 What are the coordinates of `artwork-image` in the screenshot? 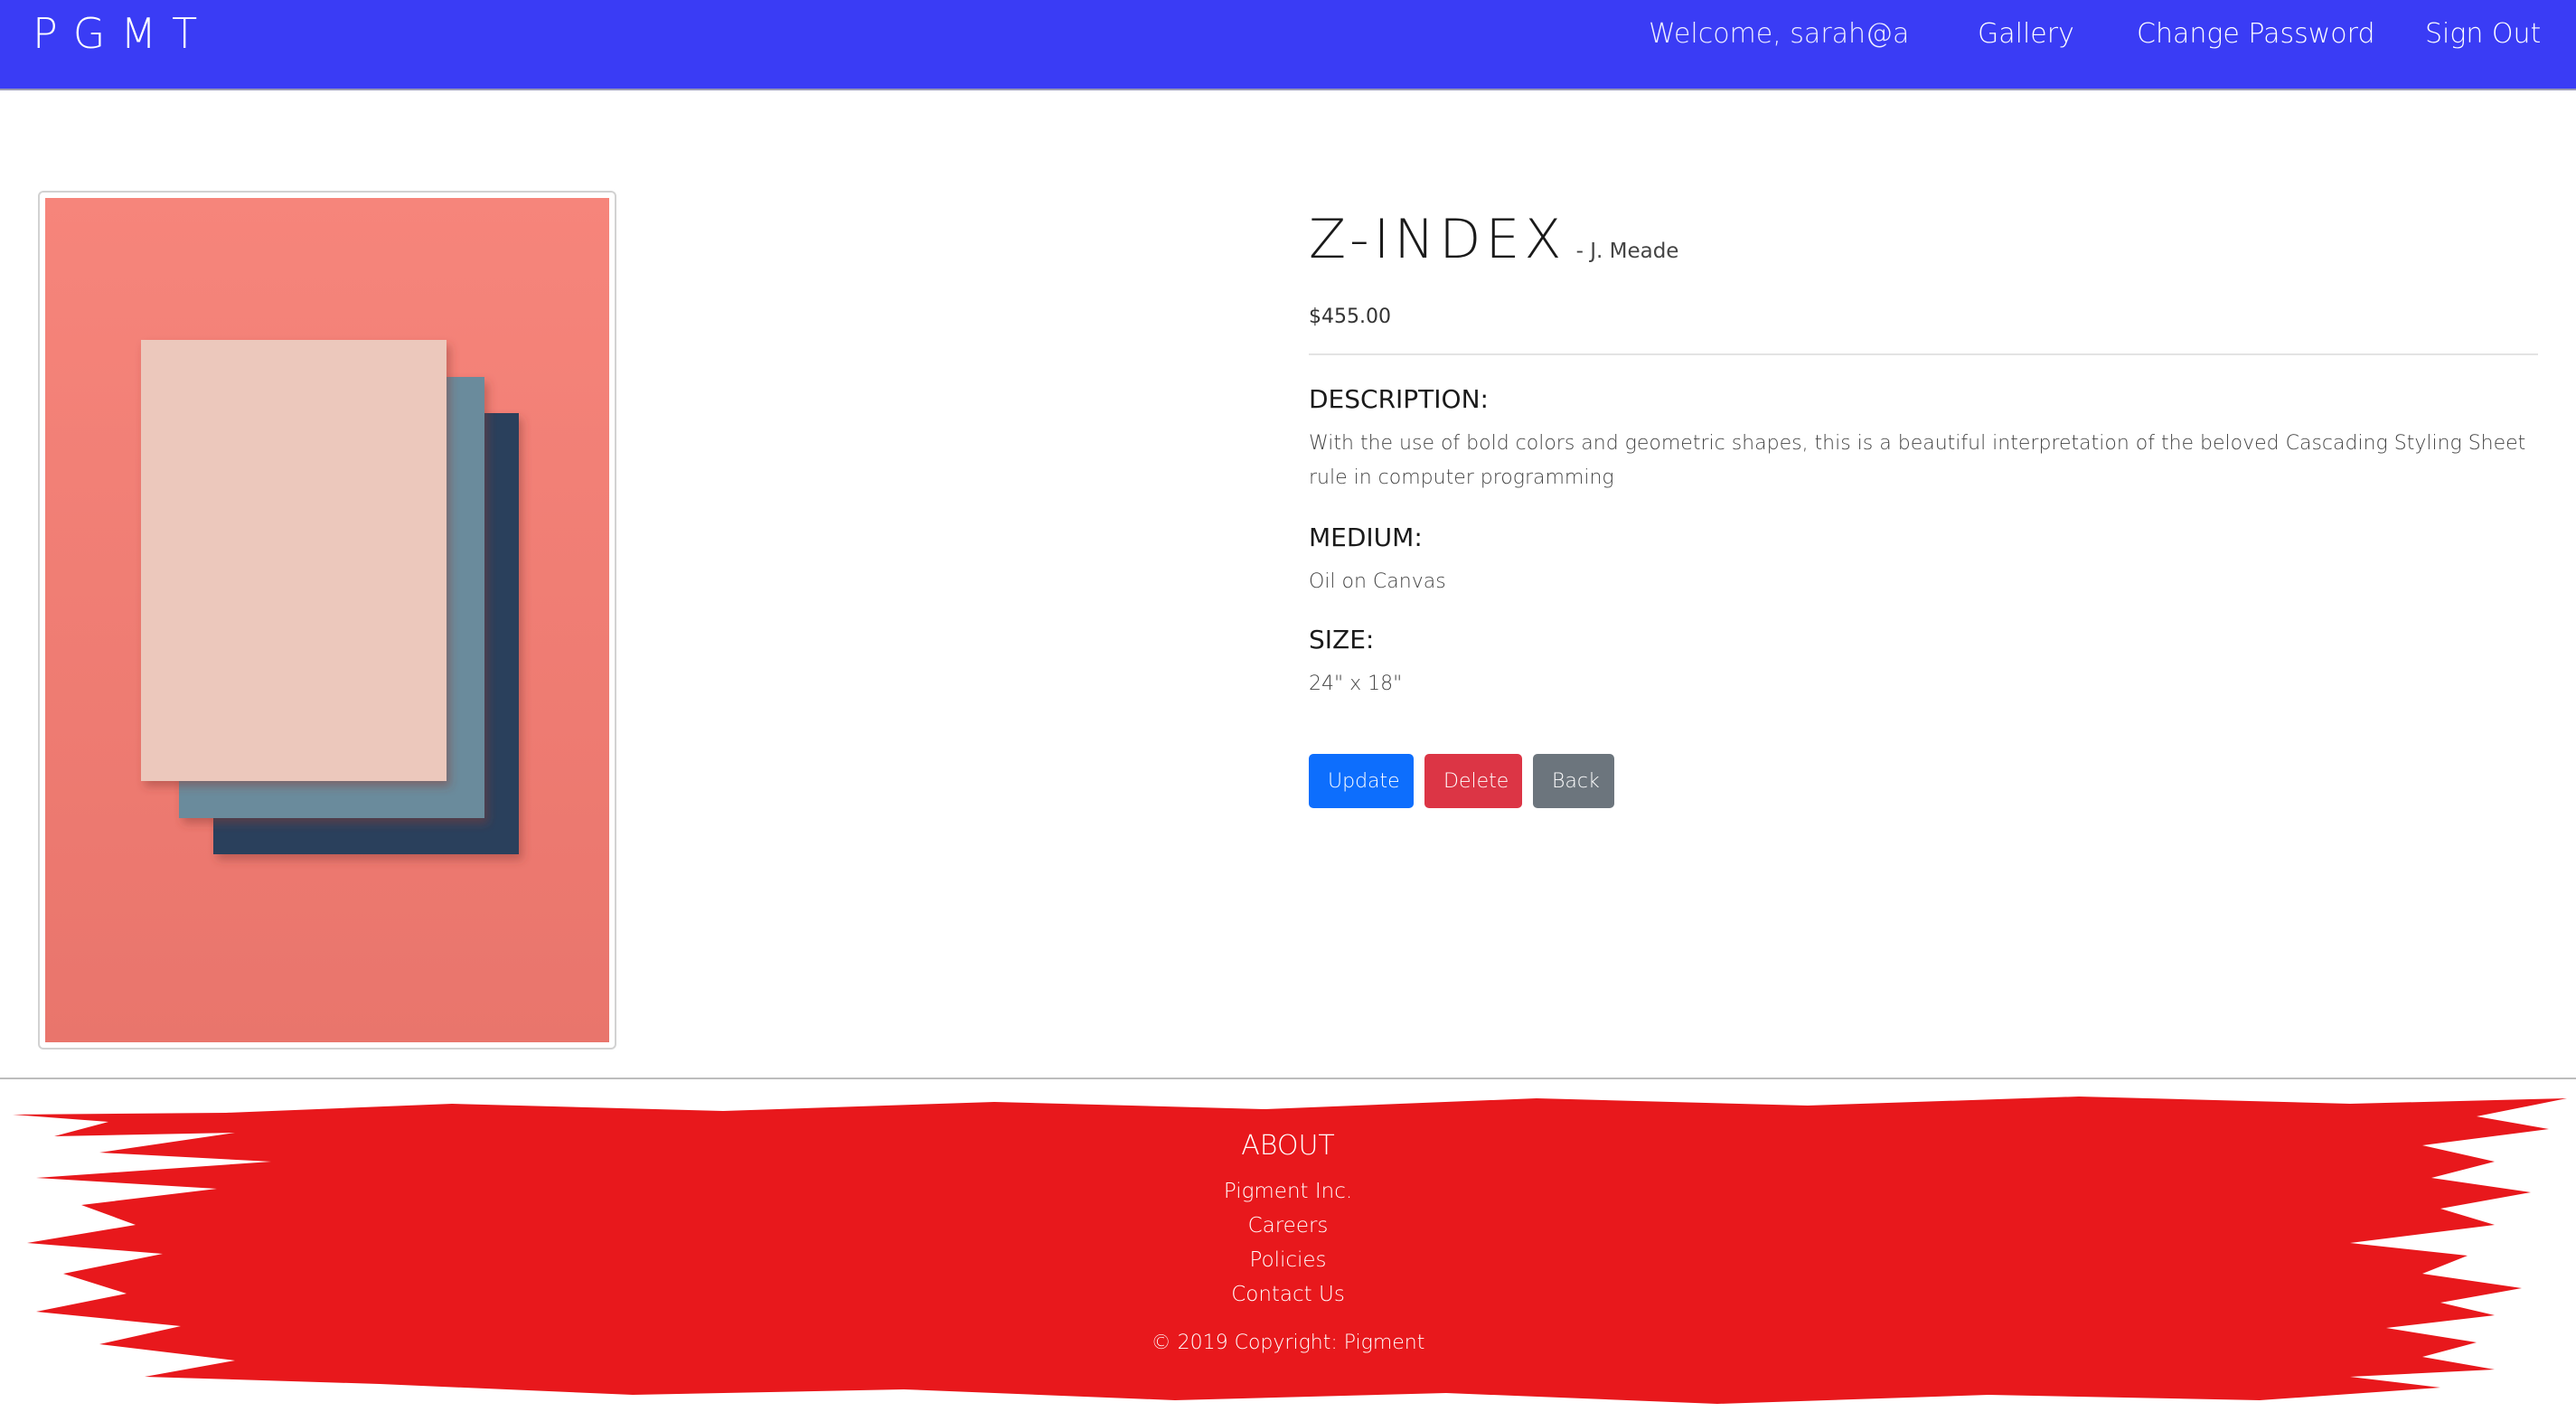 It's located at (327, 620).